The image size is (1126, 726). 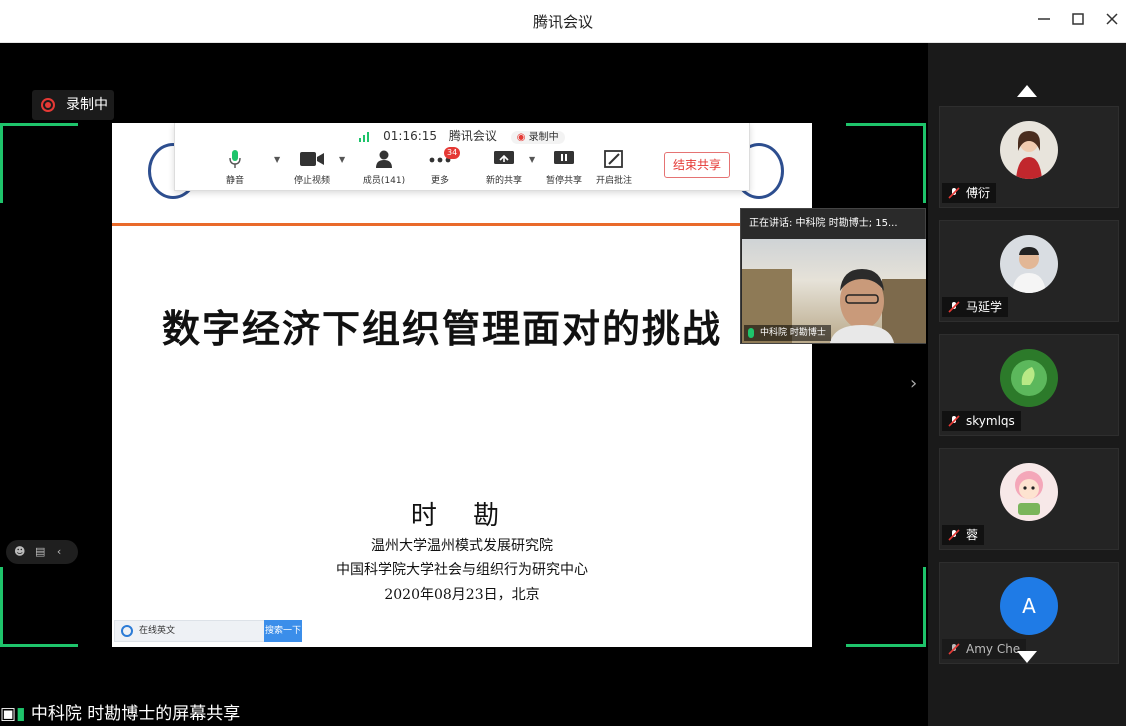 I want to click on share-border-bottom-right, so click(x=886, y=607).